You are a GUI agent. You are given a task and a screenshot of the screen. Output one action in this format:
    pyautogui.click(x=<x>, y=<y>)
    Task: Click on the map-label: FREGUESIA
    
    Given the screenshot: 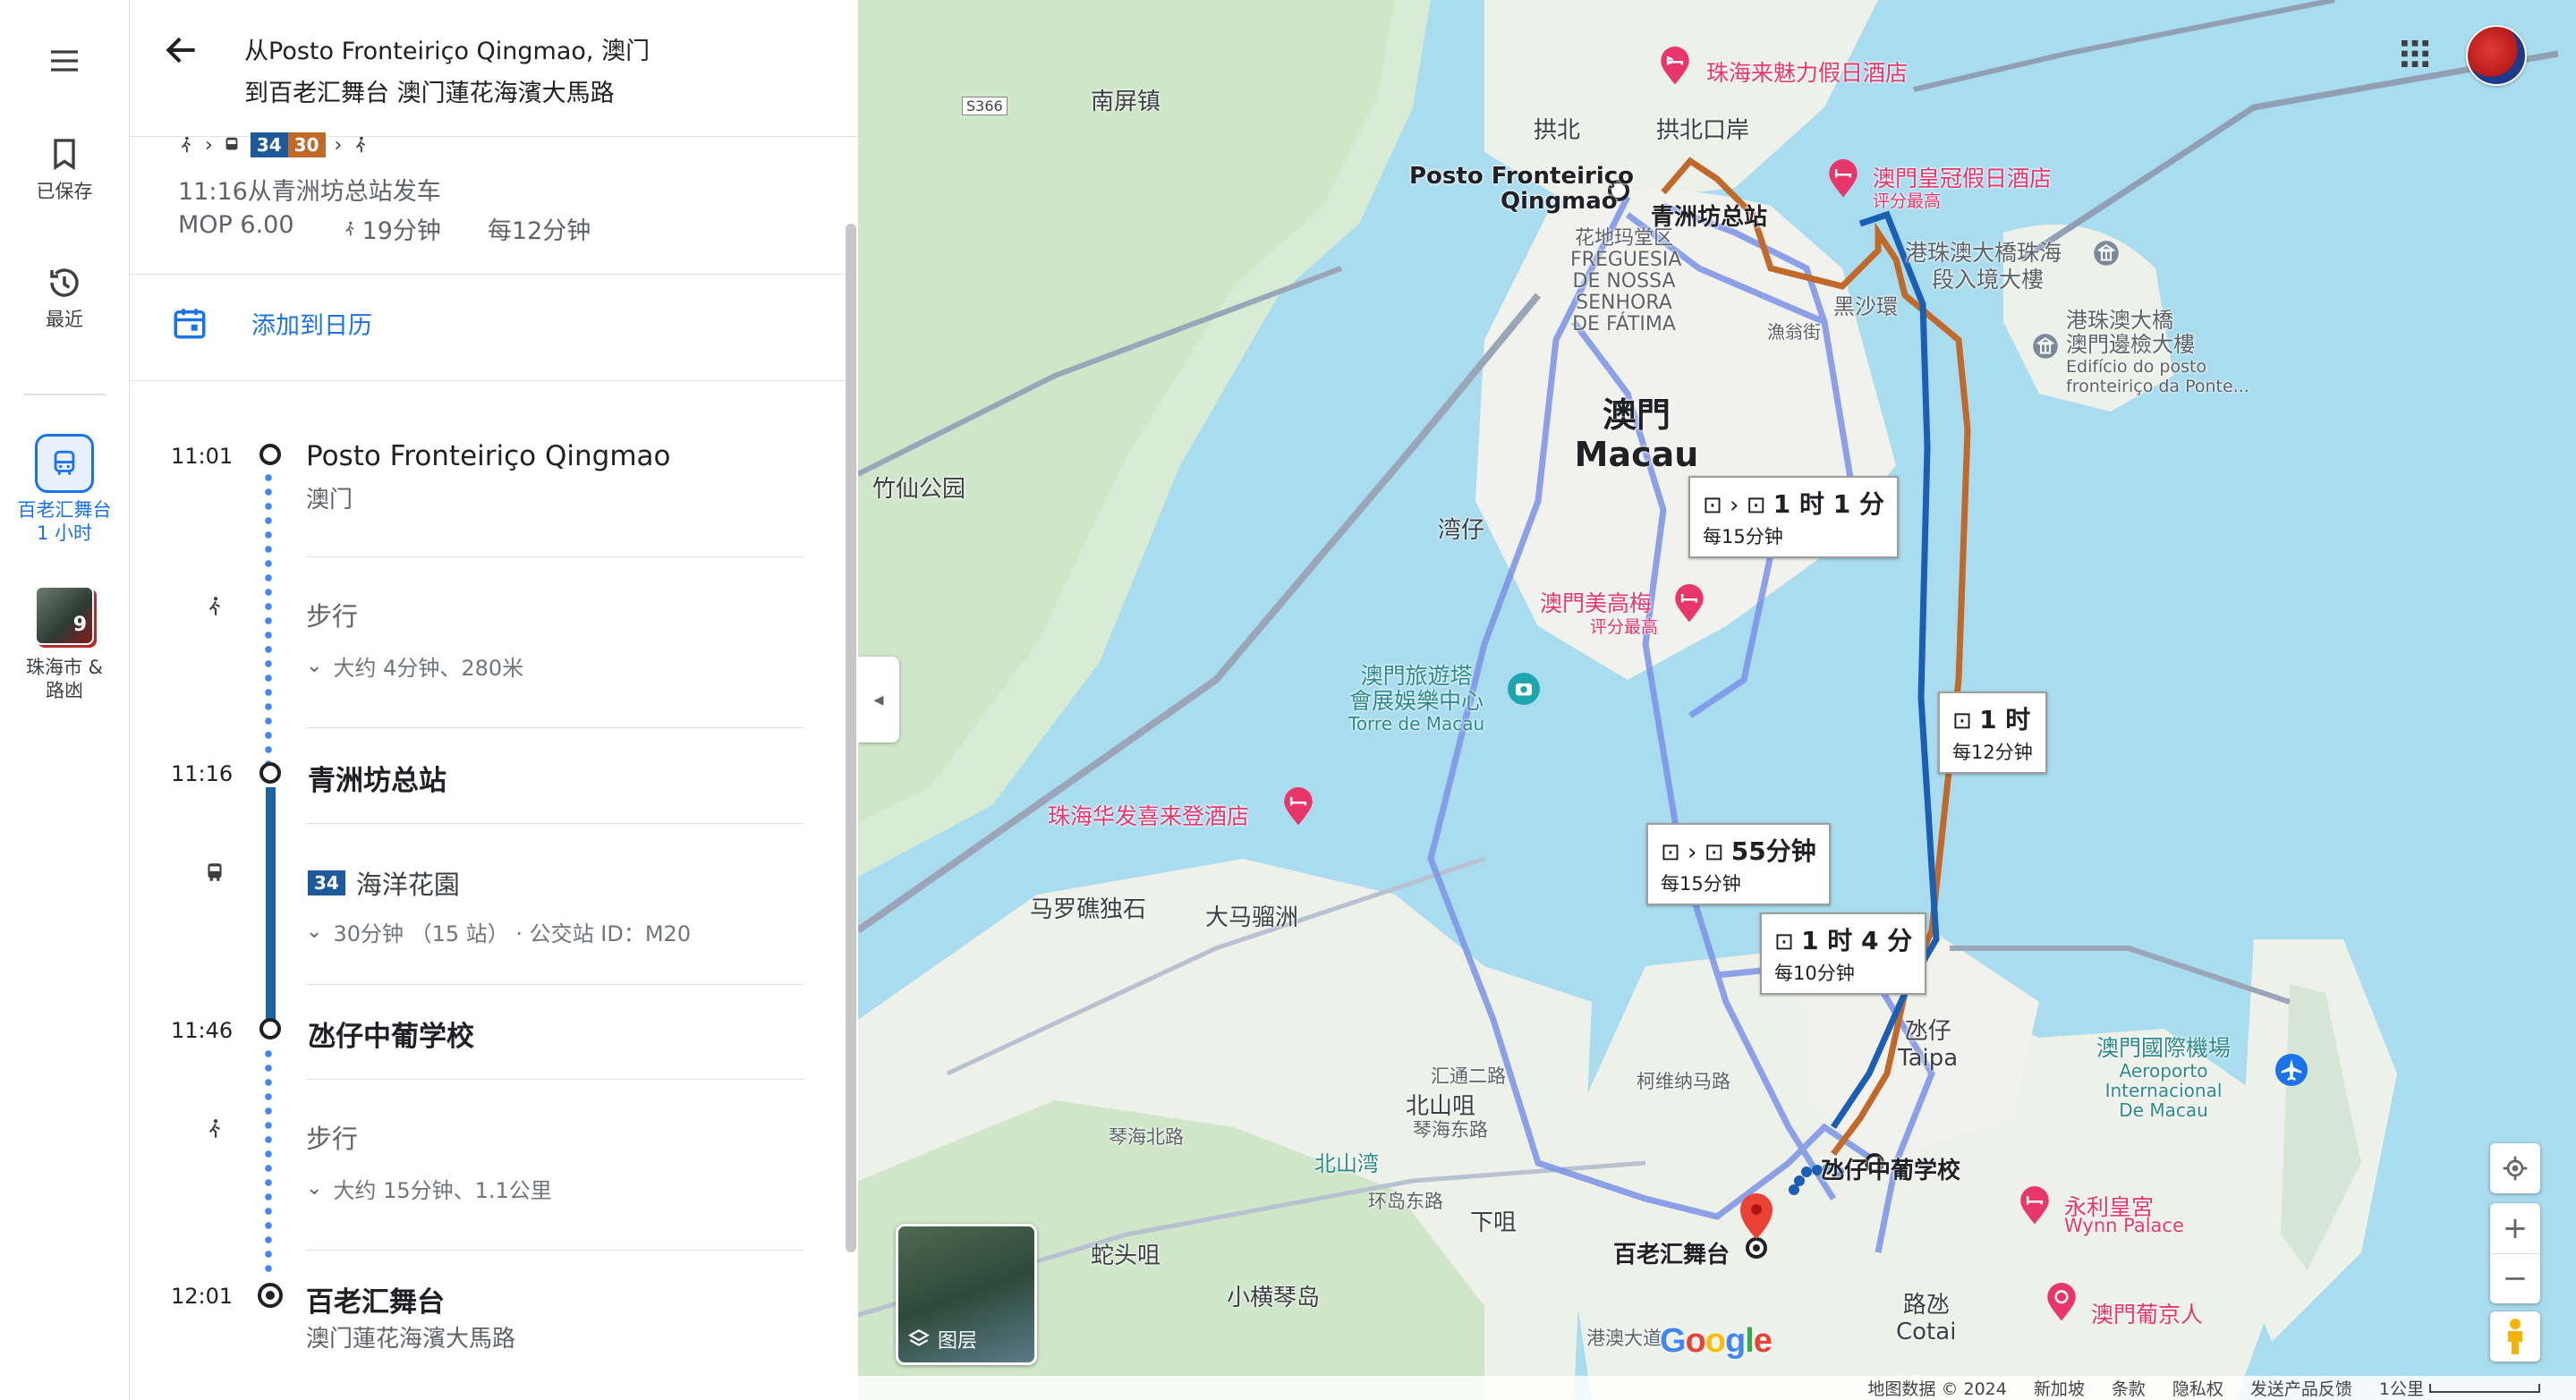 What is the action you would take?
    pyautogui.click(x=1626, y=260)
    